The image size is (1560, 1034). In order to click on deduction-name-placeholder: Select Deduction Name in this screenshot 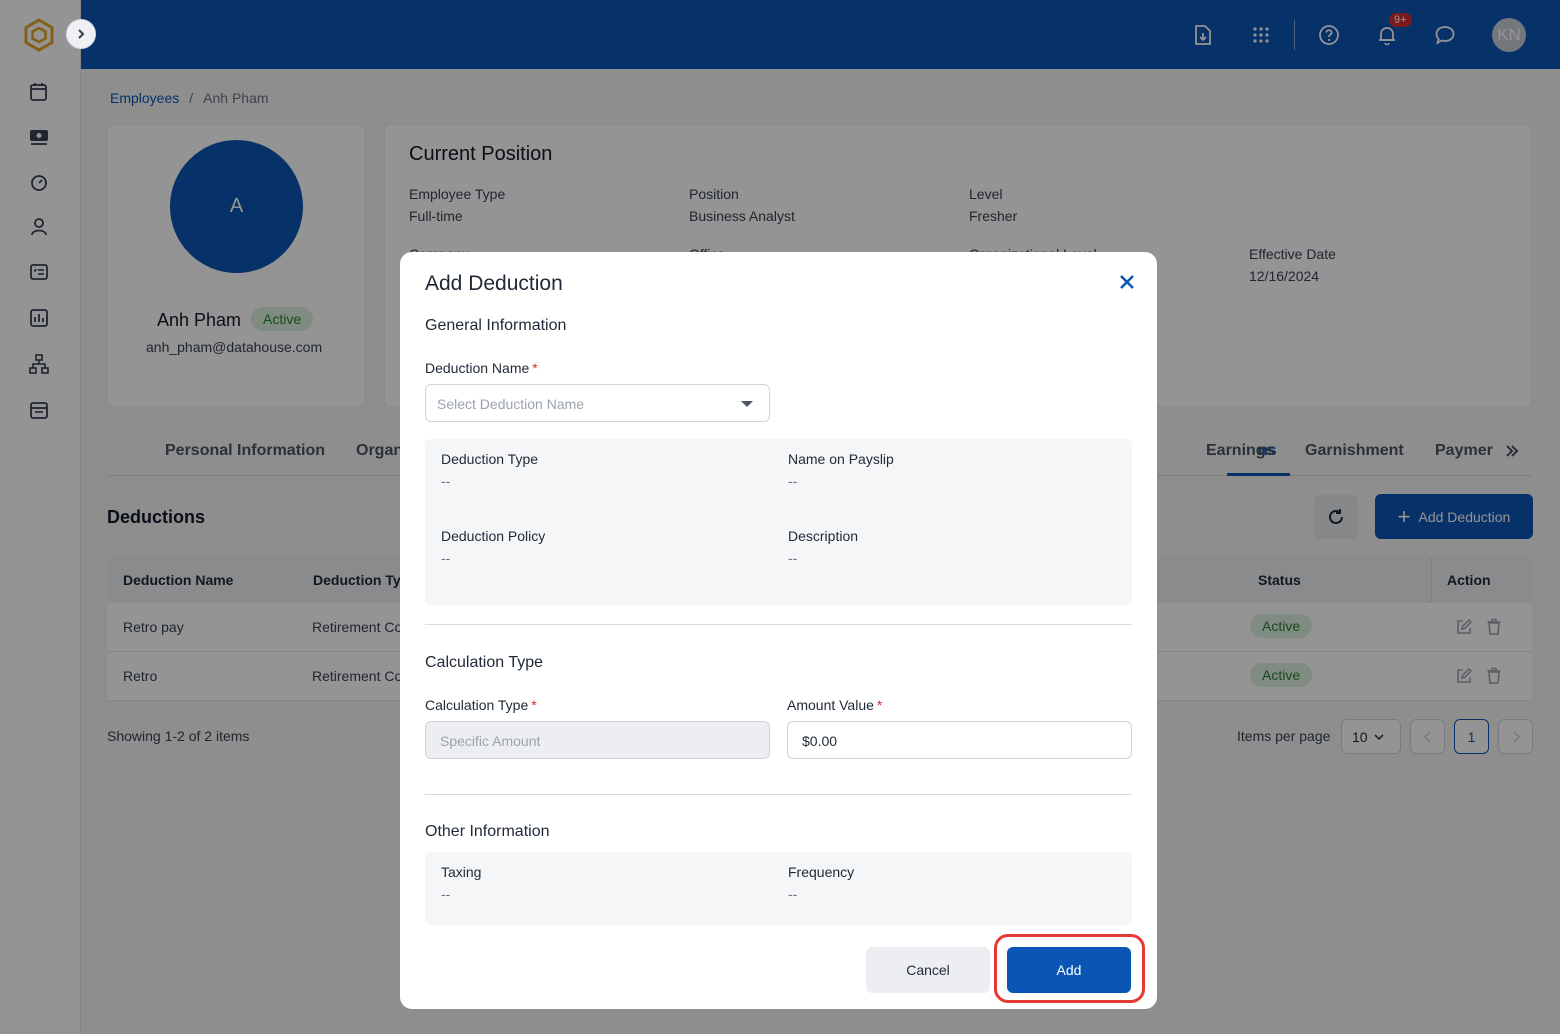, I will do `click(511, 404)`.